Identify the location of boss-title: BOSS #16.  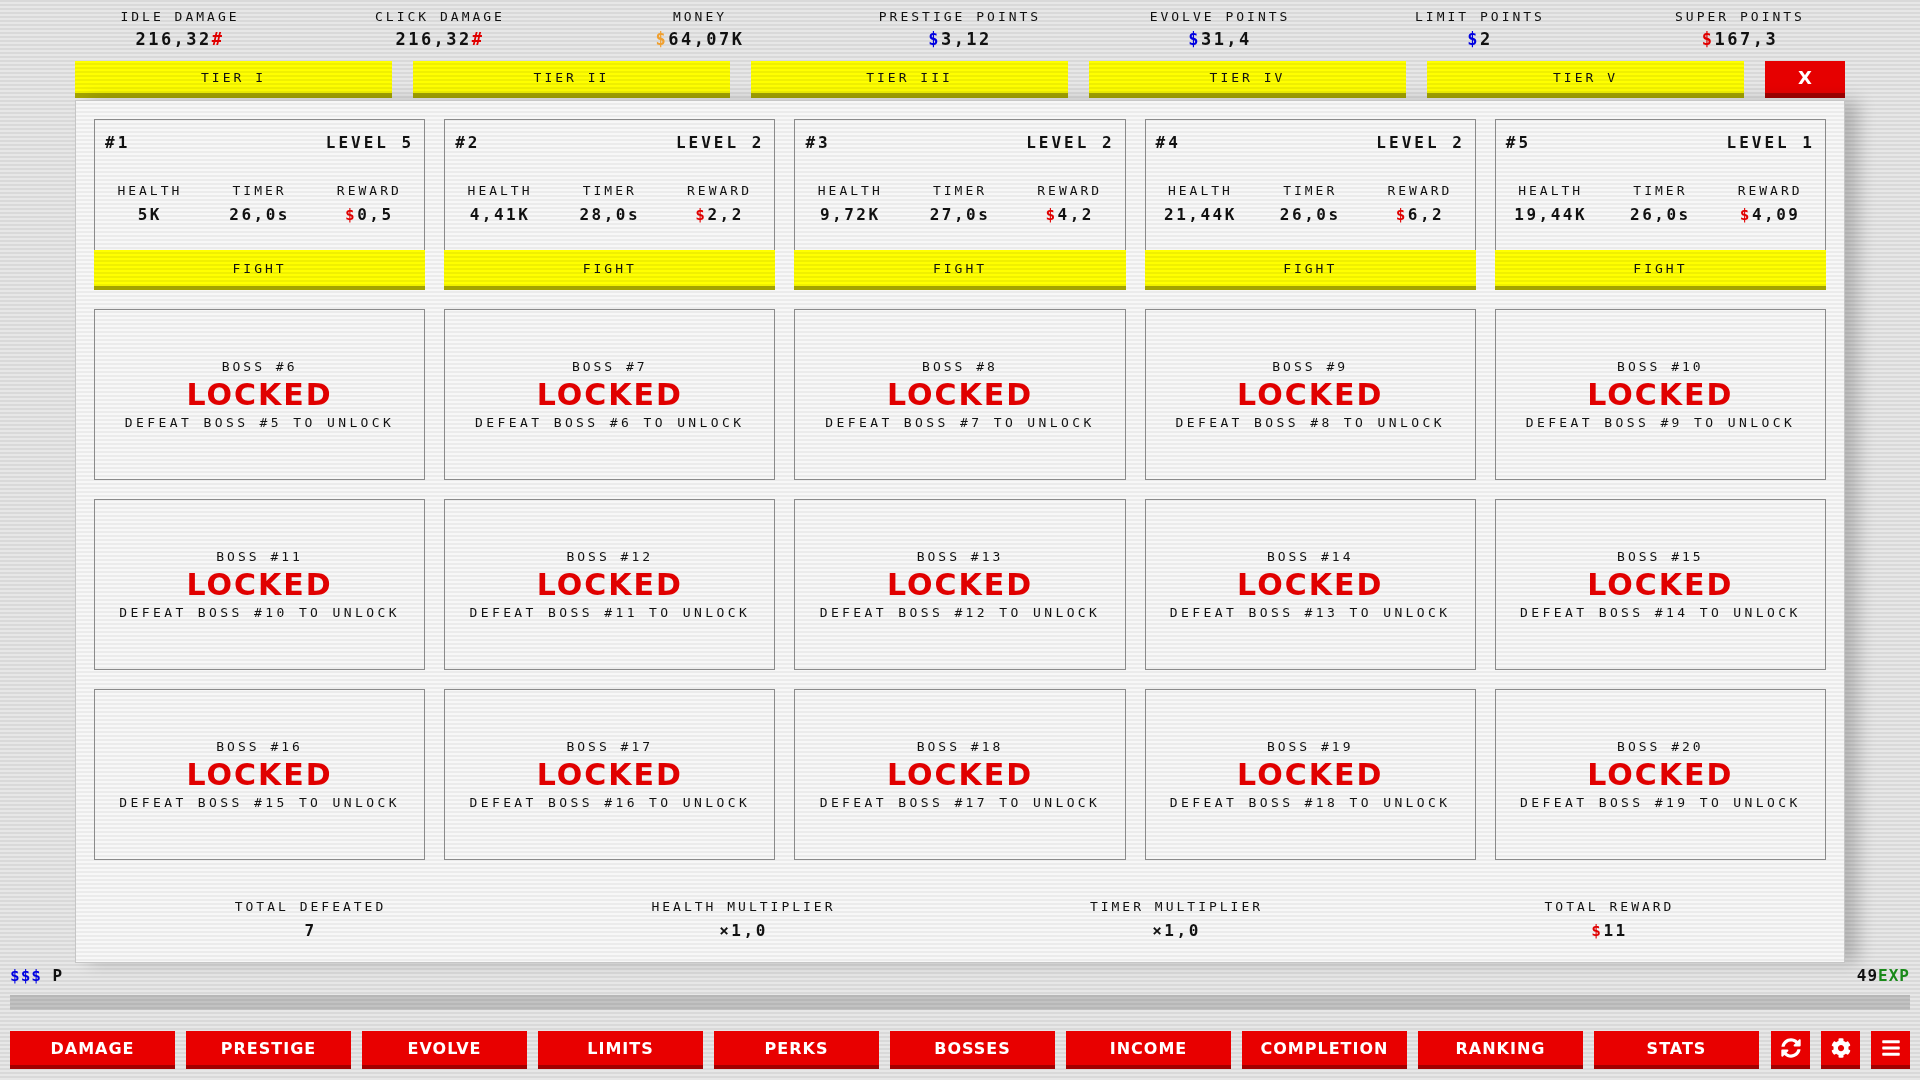
(259, 746).